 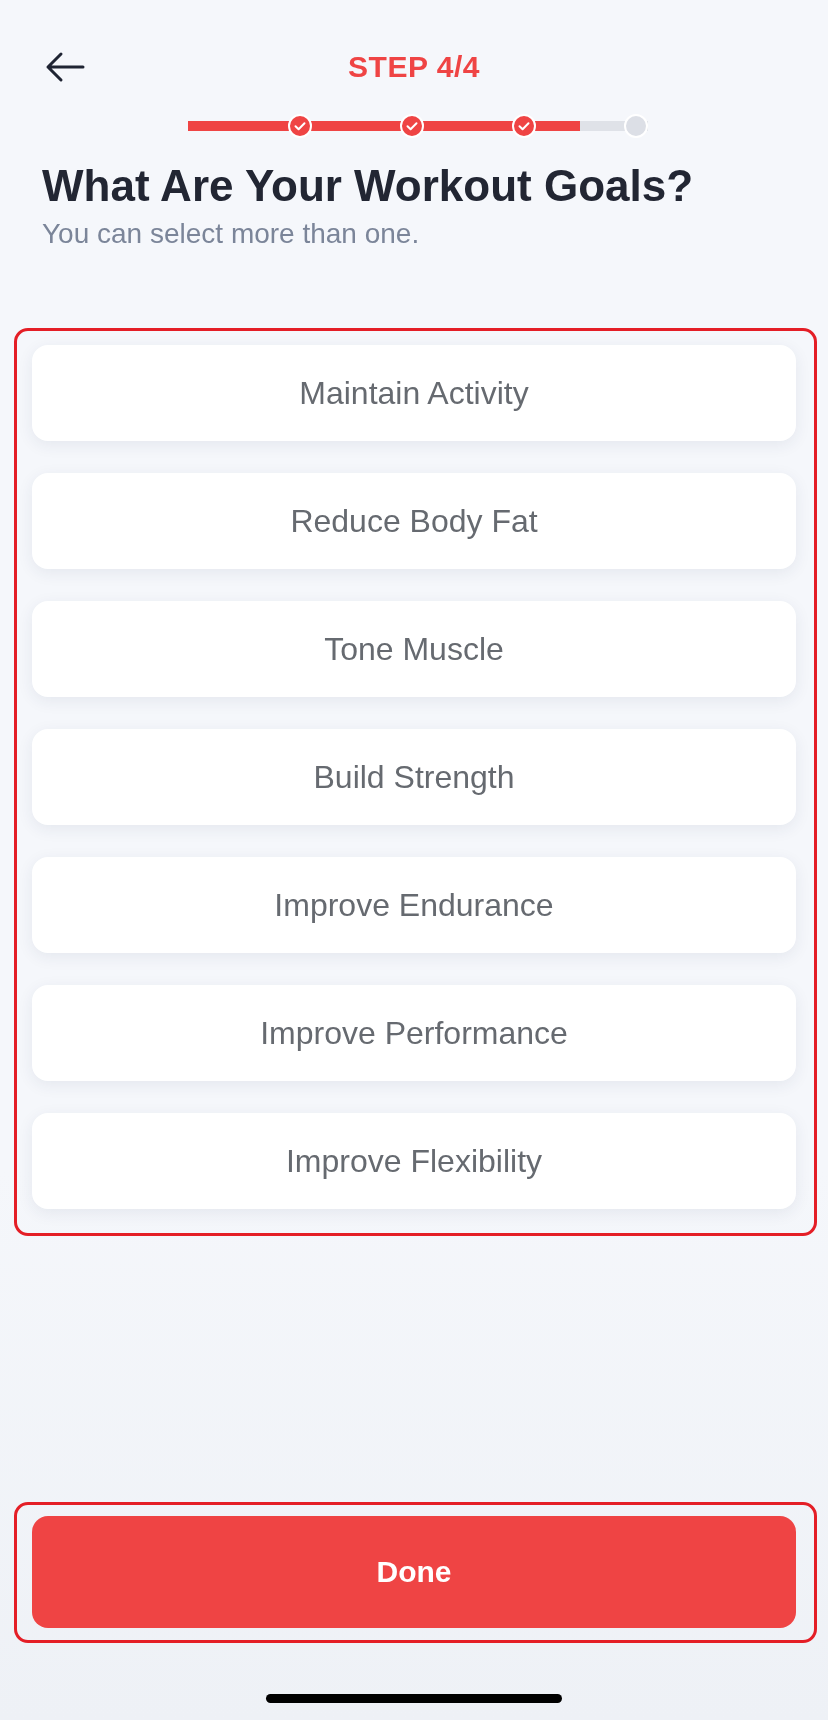 What do you see at coordinates (414, 777) in the screenshot?
I see `goal-option: Build Strength` at bounding box center [414, 777].